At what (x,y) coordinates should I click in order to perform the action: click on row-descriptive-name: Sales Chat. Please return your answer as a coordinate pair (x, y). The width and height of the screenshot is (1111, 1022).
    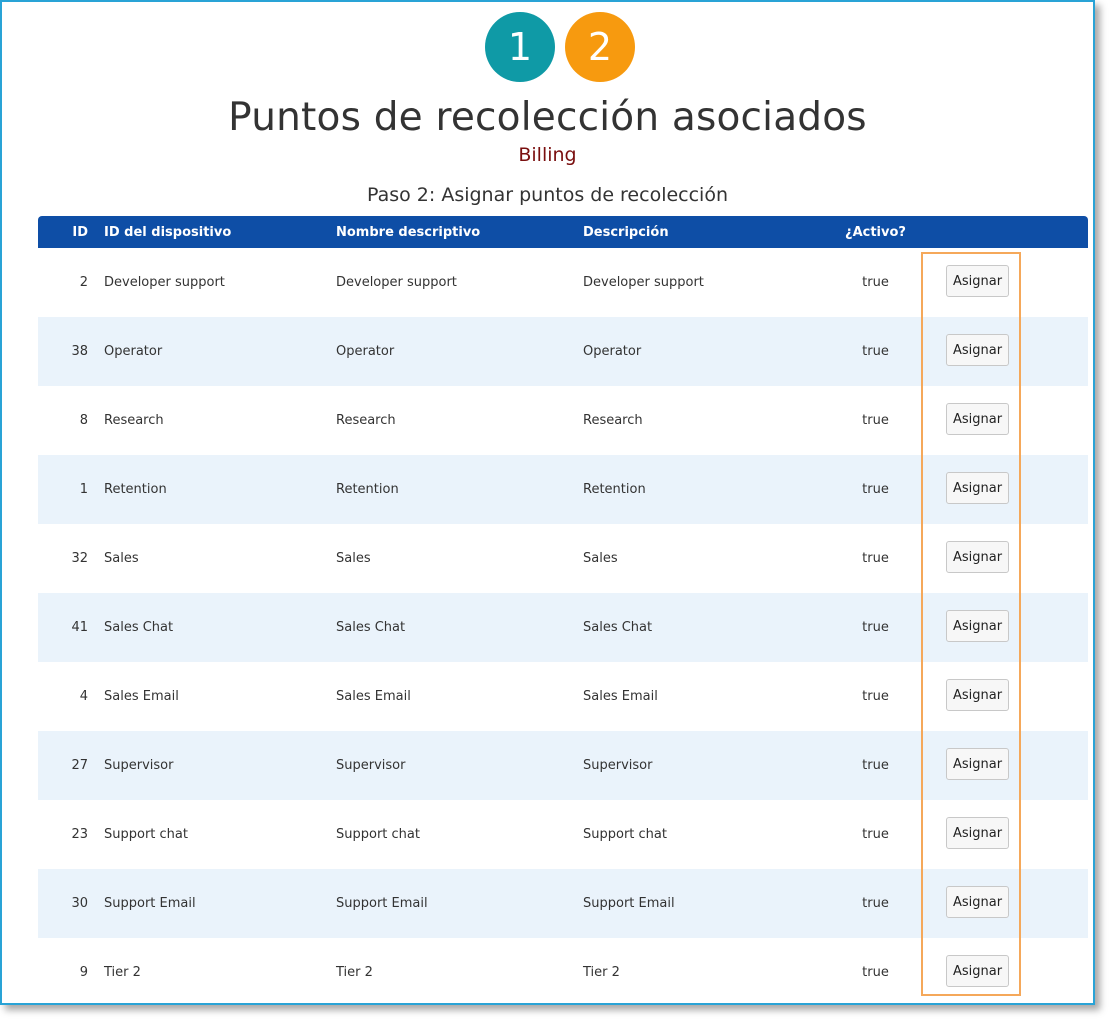
    Looking at the image, I should click on (459, 627).